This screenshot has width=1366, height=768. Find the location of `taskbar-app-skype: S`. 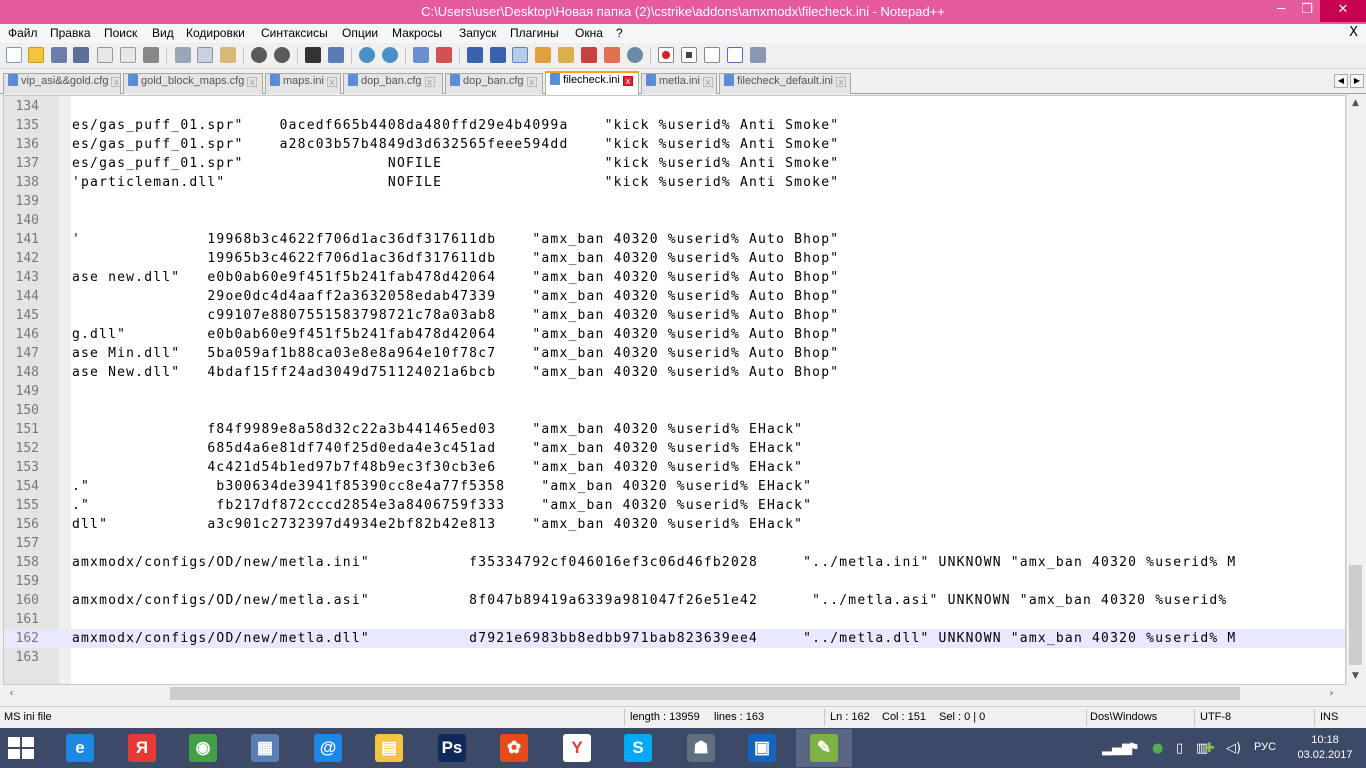

taskbar-app-skype: S is located at coordinates (638, 748).